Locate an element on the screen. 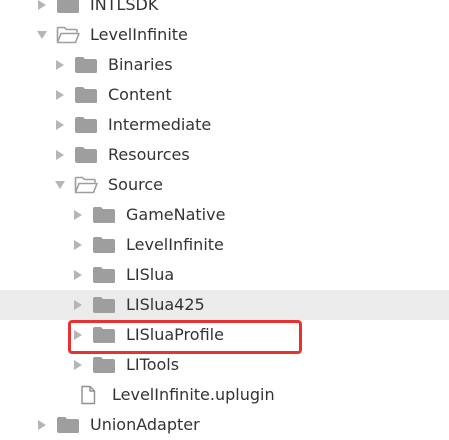 Image resolution: width=449 pixels, height=440 pixels. tree-item-litools: LITools is located at coordinates (224, 365).